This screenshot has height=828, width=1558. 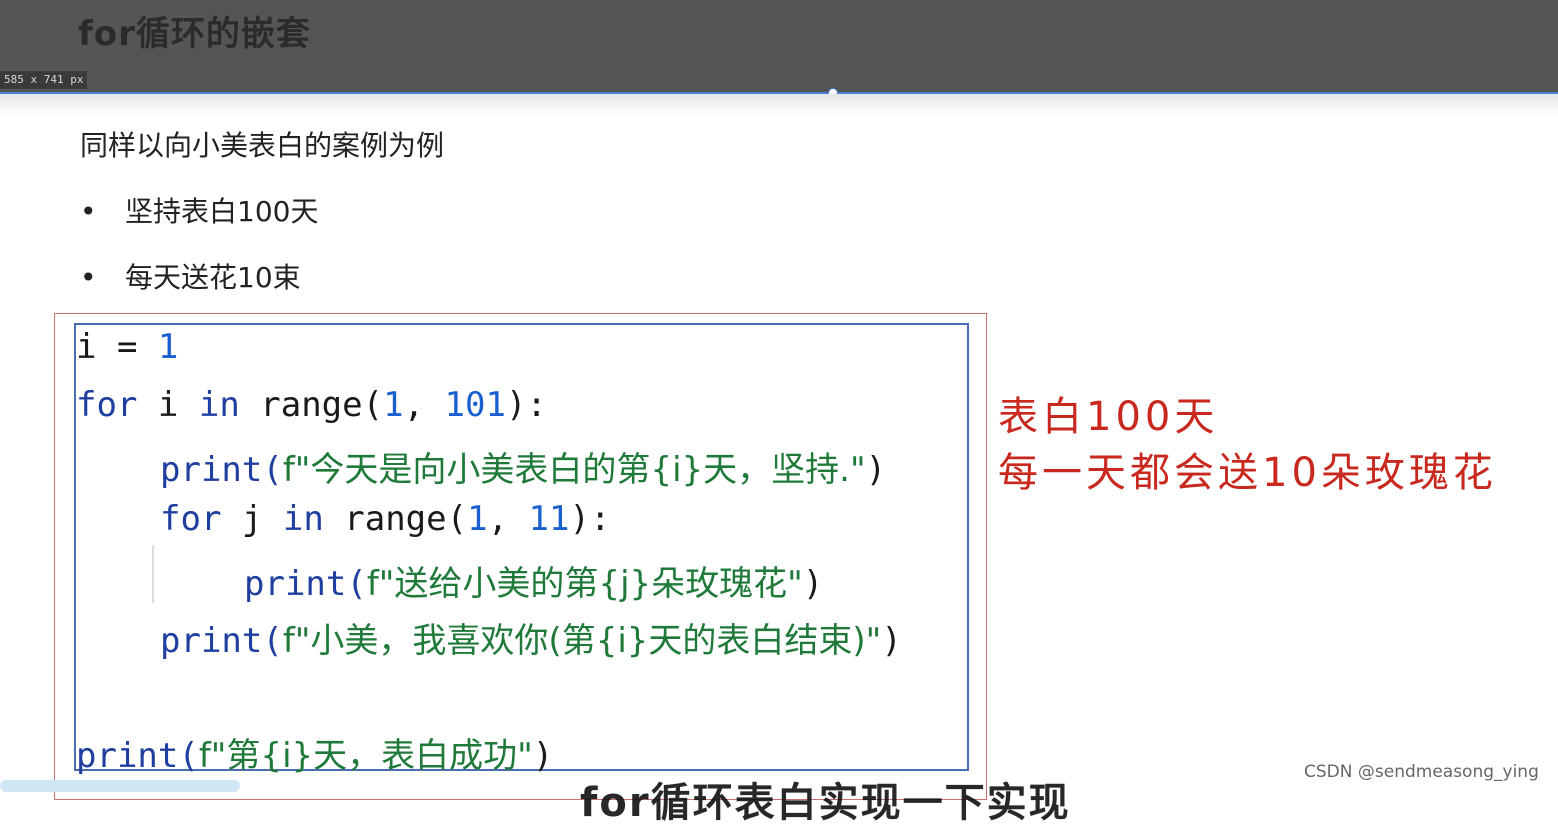 What do you see at coordinates (153, 574) in the screenshot?
I see `indent-guide` at bounding box center [153, 574].